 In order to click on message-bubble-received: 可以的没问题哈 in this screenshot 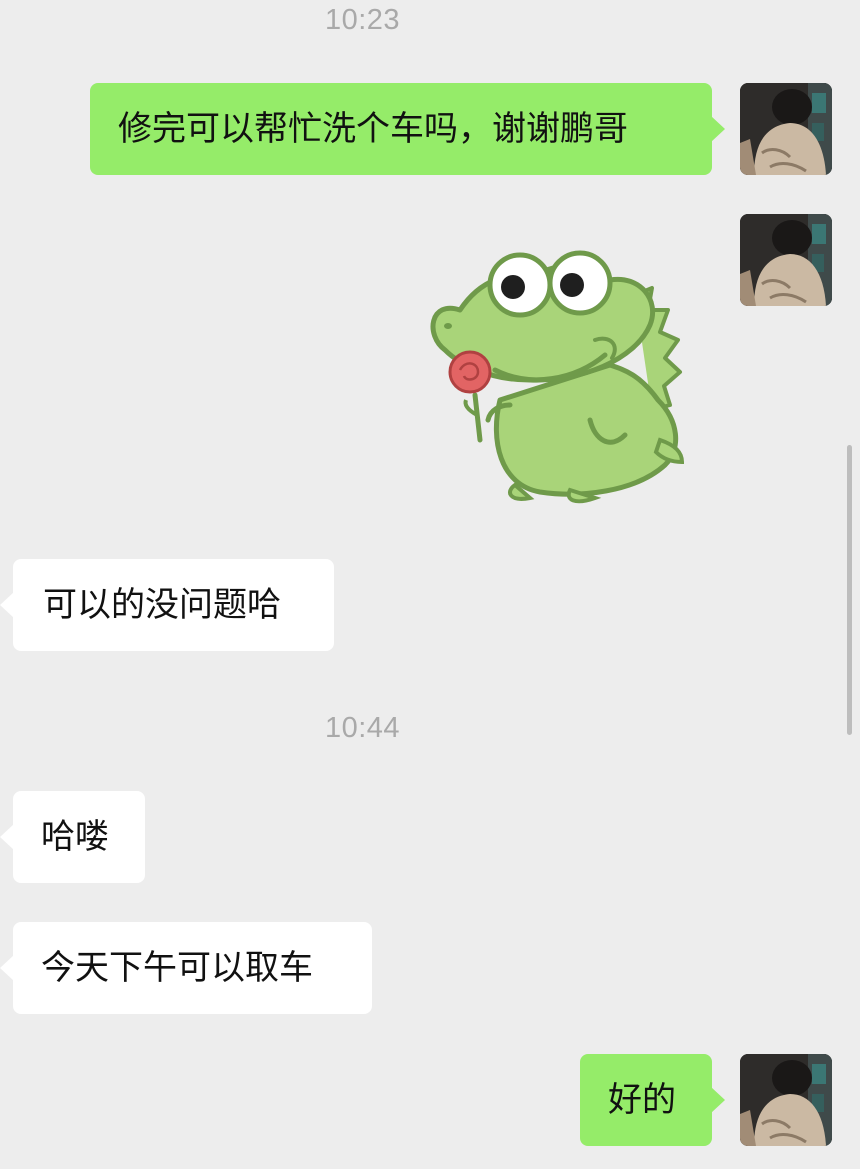, I will do `click(167, 605)`.